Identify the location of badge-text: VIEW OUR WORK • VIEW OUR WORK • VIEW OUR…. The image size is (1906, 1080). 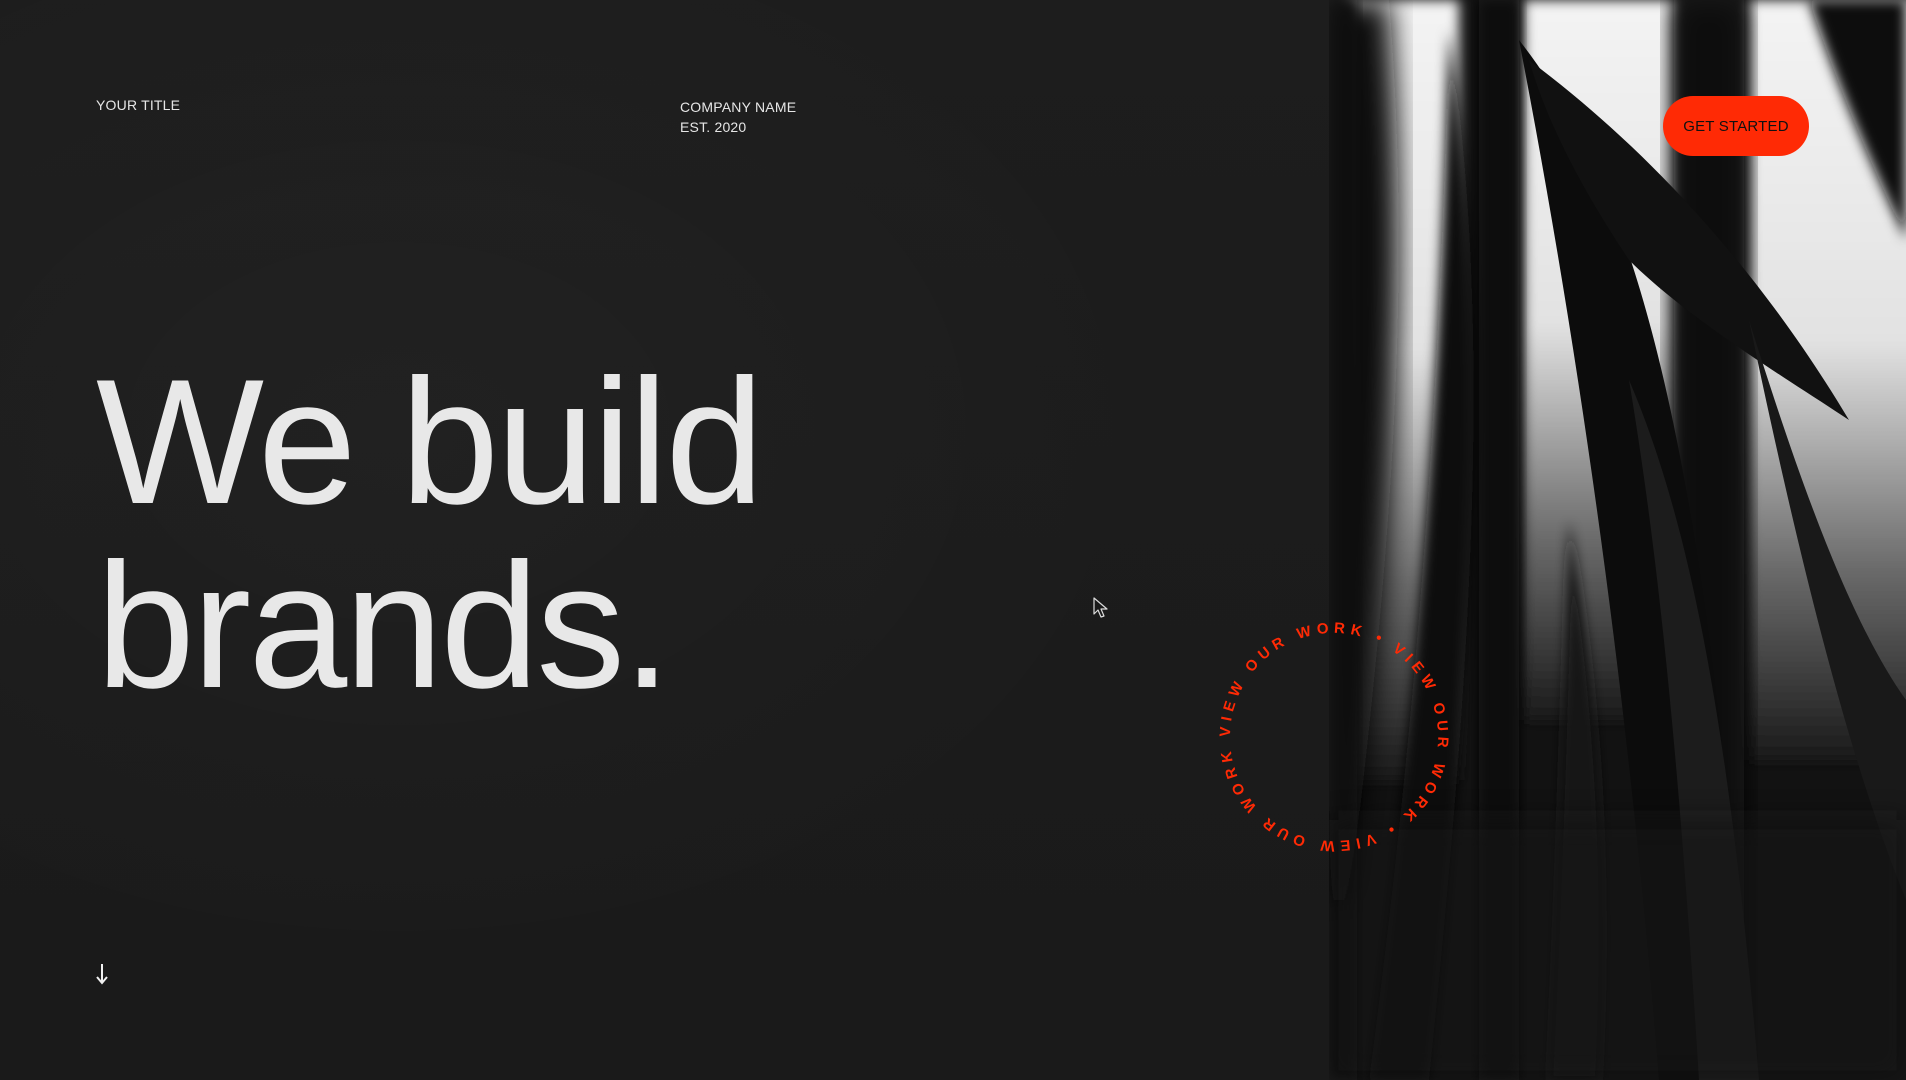
(1327, 733).